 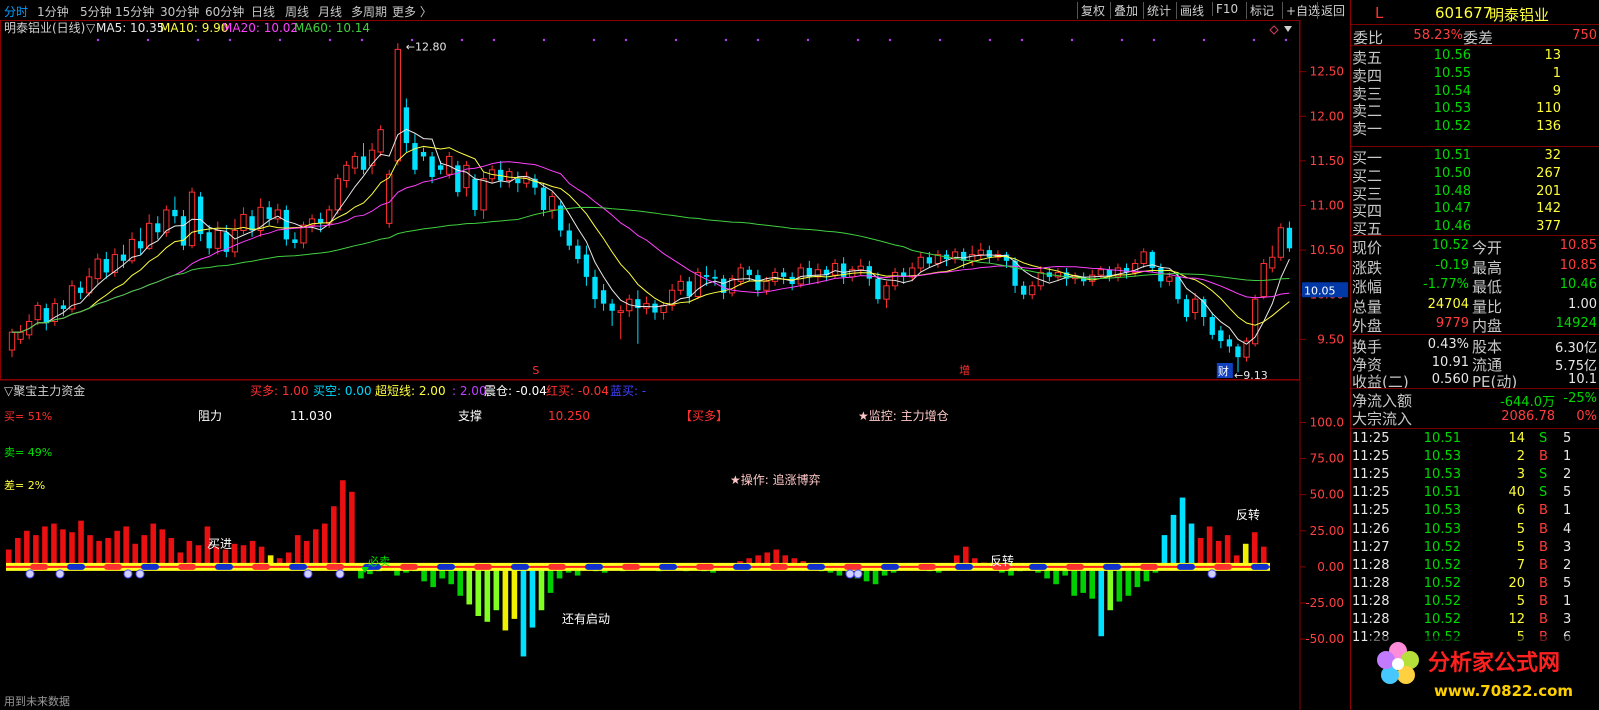 I want to click on tick-side: S, so click(x=1543, y=475).